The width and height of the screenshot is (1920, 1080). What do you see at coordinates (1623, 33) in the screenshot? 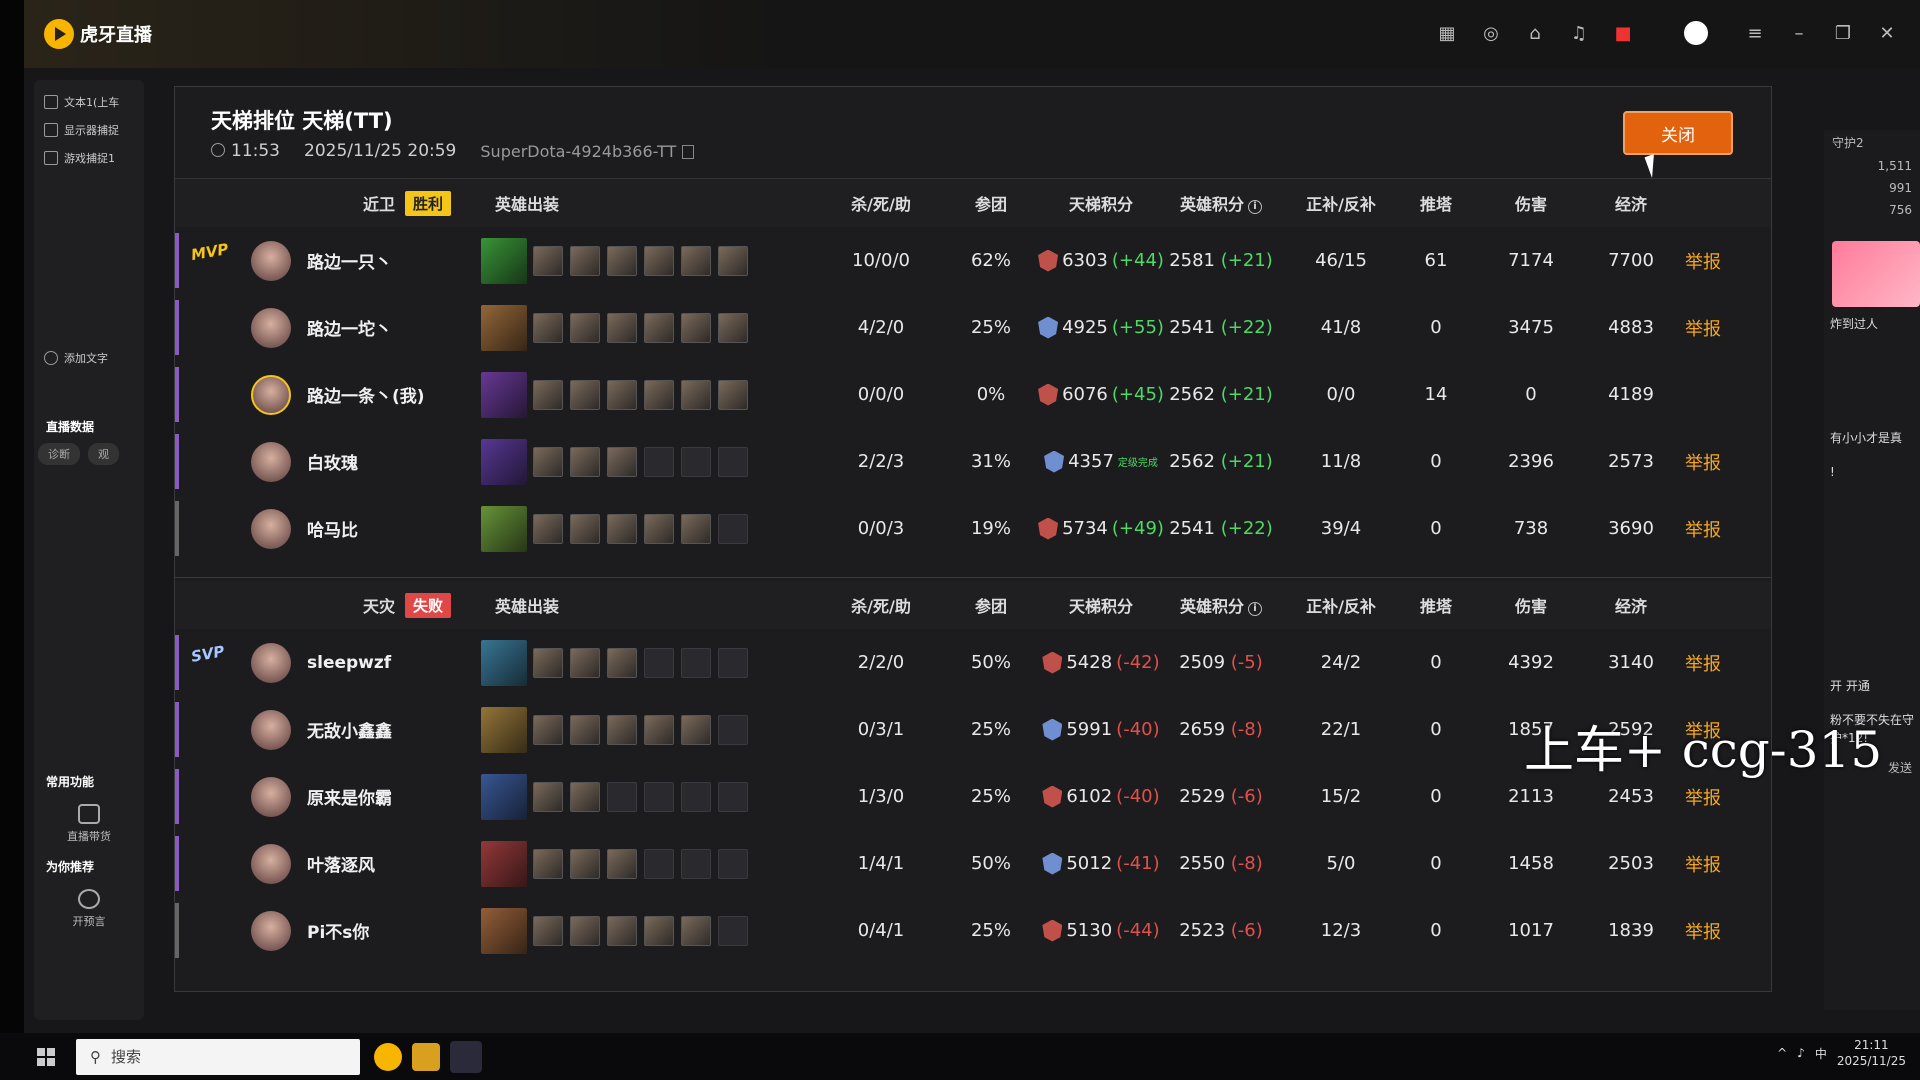
I see `gift-icon: ■` at bounding box center [1623, 33].